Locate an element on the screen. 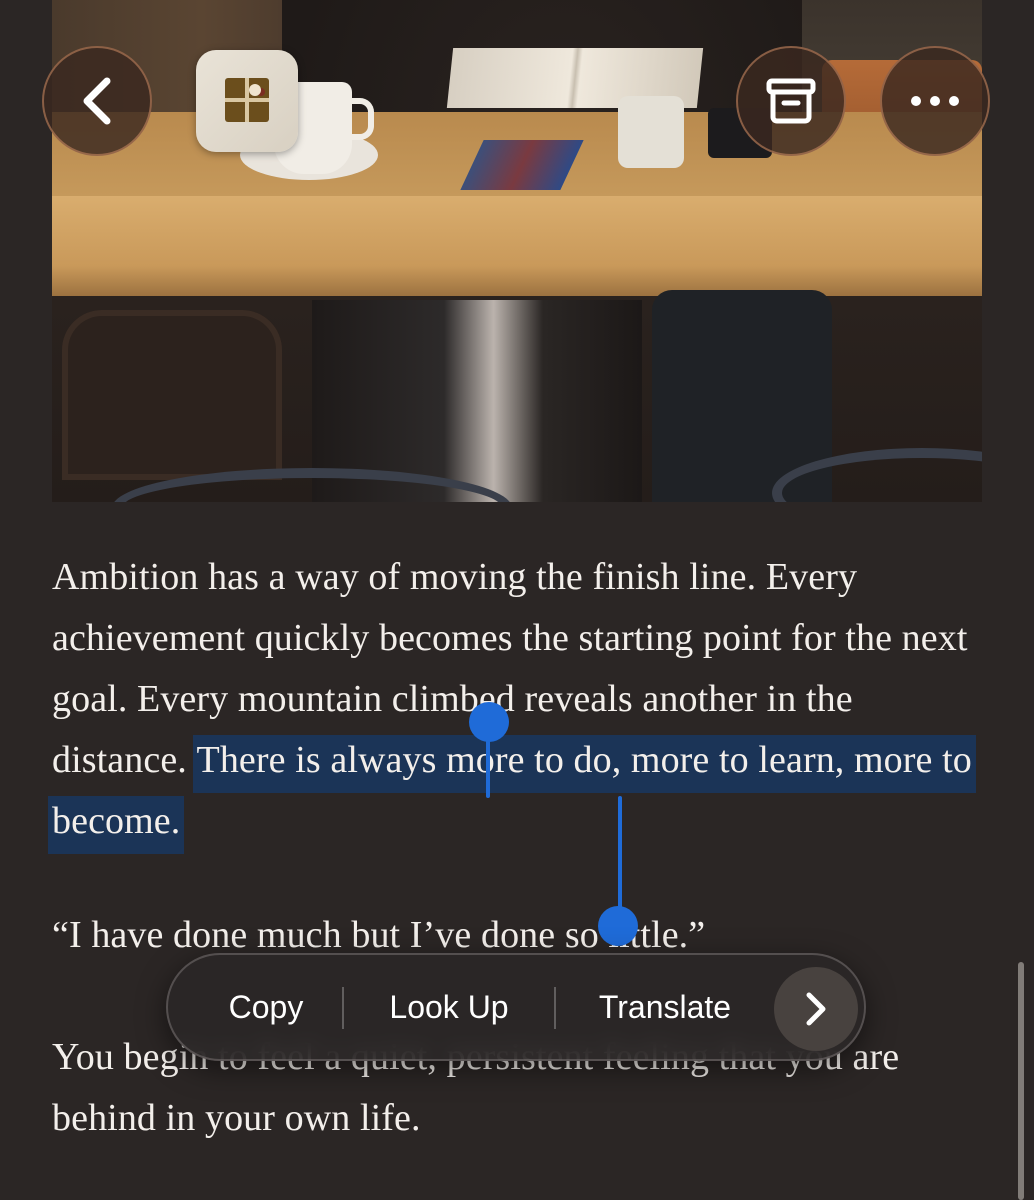  archive-box-icon is located at coordinates (791, 101).